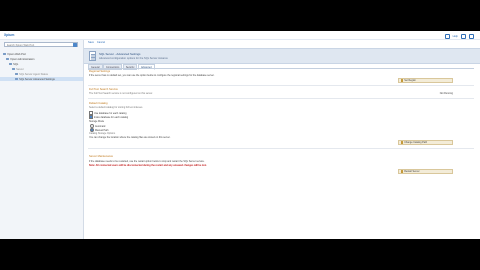 This screenshot has height=270, width=480. What do you see at coordinates (102, 133) in the screenshot?
I see `catalog-storage-title: Catalog Storage Options` at bounding box center [102, 133].